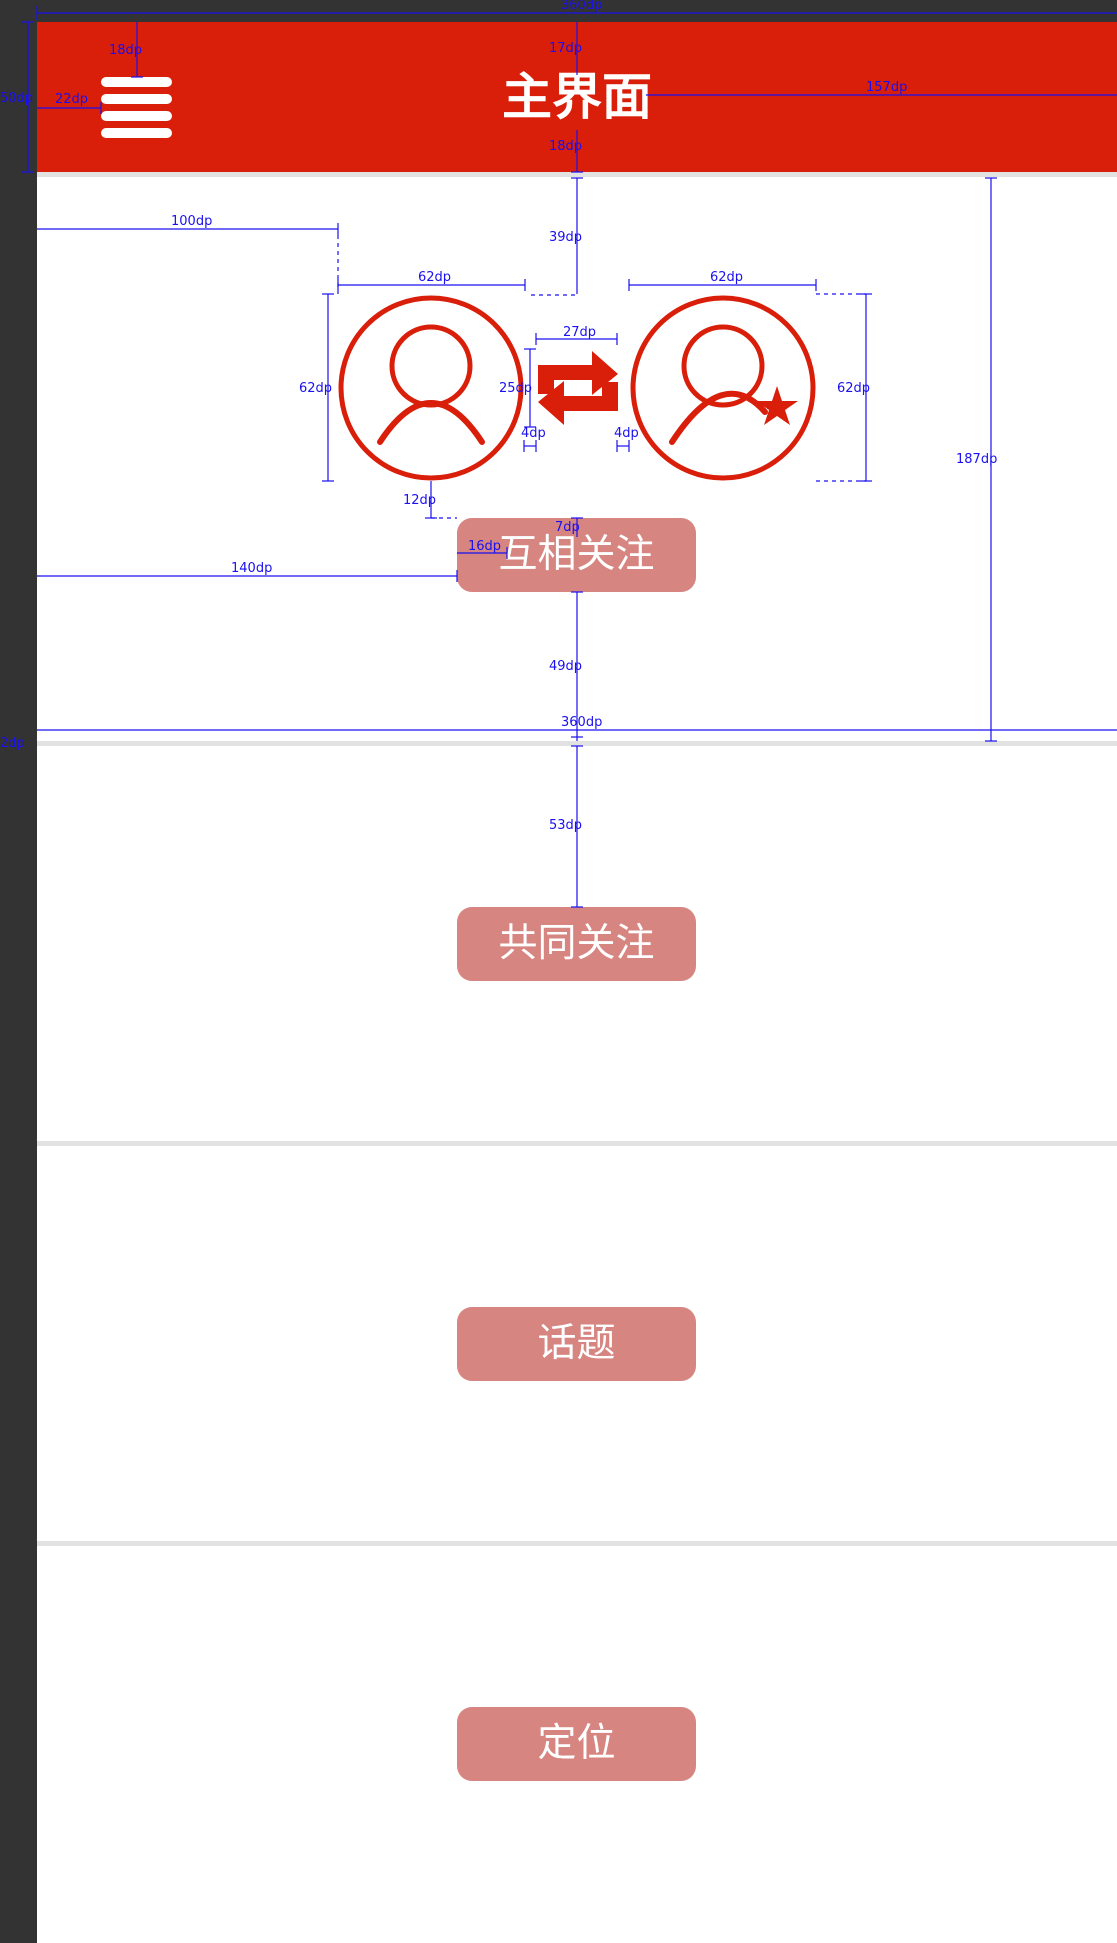 This screenshot has width=1117, height=1943. Describe the element at coordinates (192, 221) in the screenshot. I see `dim-label: 100dp` at that location.